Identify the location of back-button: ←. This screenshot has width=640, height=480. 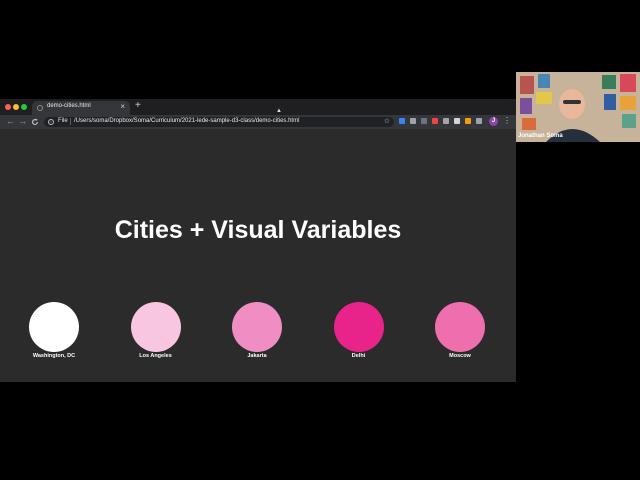
(10, 121).